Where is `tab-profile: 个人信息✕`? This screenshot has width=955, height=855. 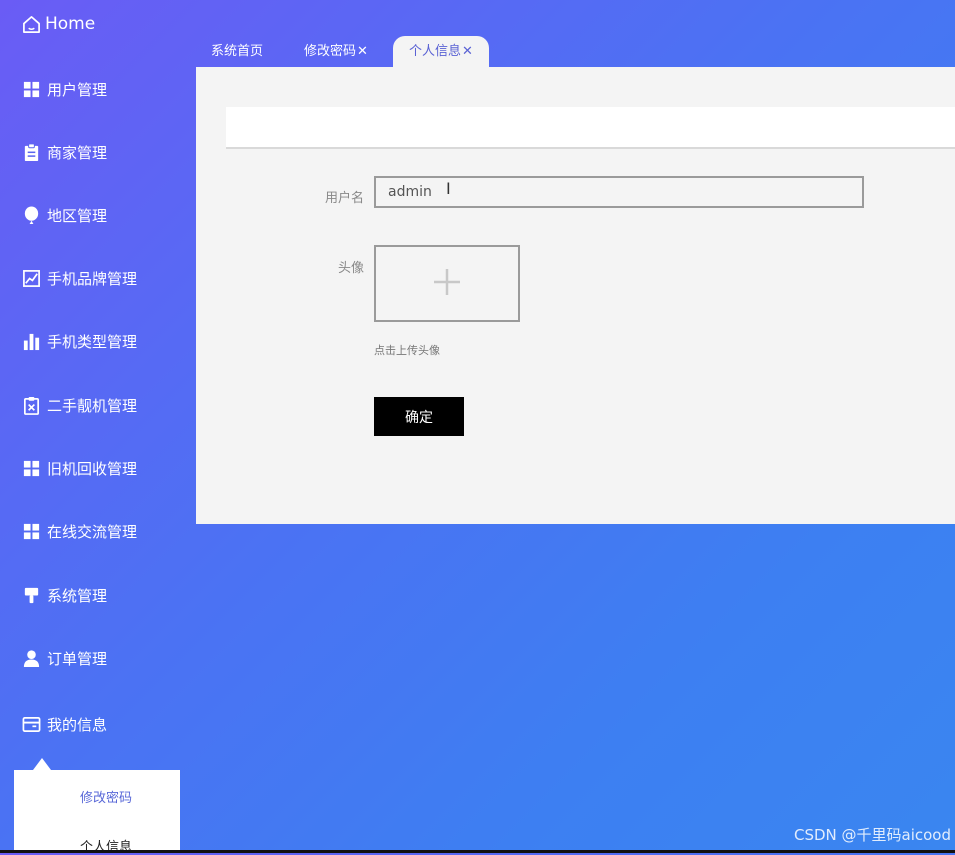 tab-profile: 个人信息✕ is located at coordinates (441, 52).